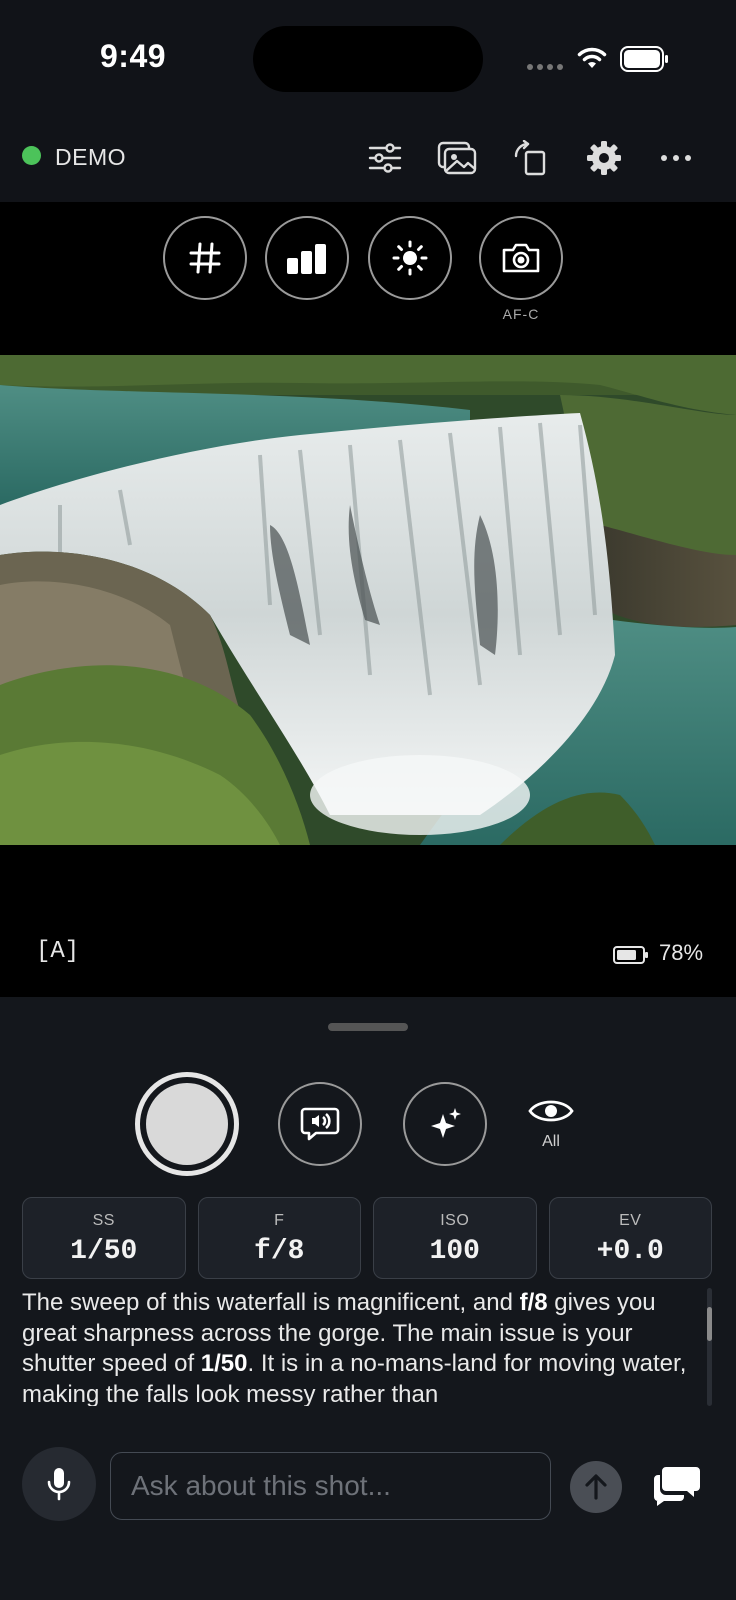 The height and width of the screenshot is (1600, 736). I want to click on shutter-button-inner, so click(187, 1124).